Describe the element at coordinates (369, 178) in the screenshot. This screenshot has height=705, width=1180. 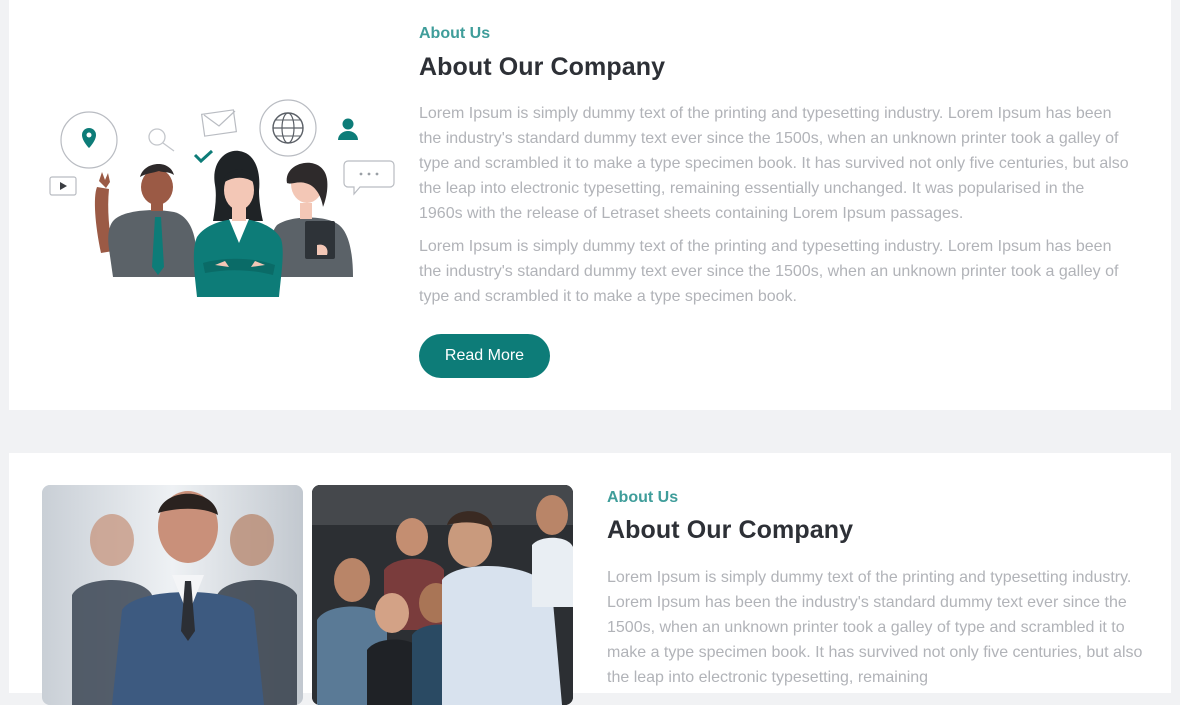
I see `chat-bubble-icon` at that location.